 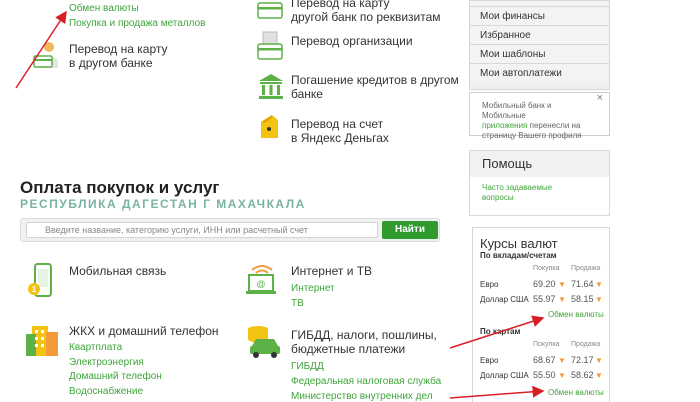 I want to click on faq-link: Часто задаваемые вопросы, so click(x=539, y=190).